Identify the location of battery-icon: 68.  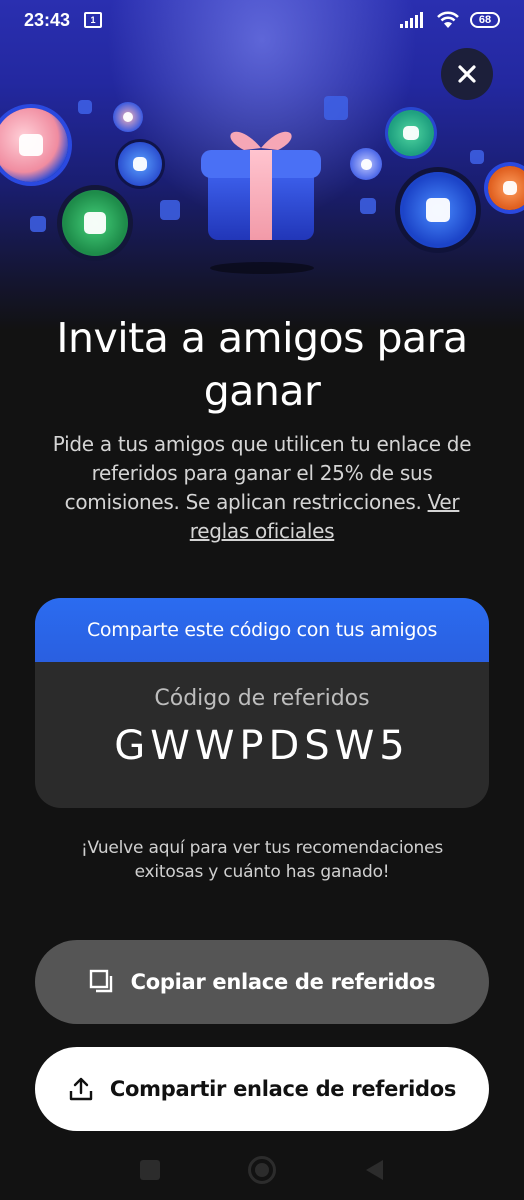
(485, 20).